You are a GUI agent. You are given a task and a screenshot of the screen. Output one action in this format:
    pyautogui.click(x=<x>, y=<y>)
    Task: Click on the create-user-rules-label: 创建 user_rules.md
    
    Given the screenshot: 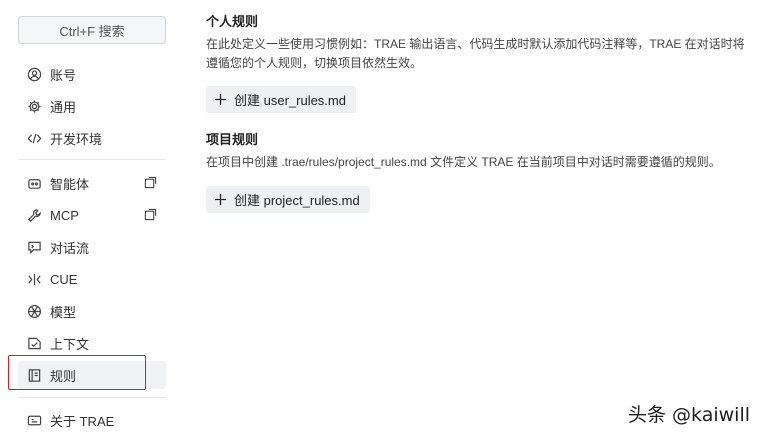 What is the action you would take?
    pyautogui.click(x=290, y=100)
    